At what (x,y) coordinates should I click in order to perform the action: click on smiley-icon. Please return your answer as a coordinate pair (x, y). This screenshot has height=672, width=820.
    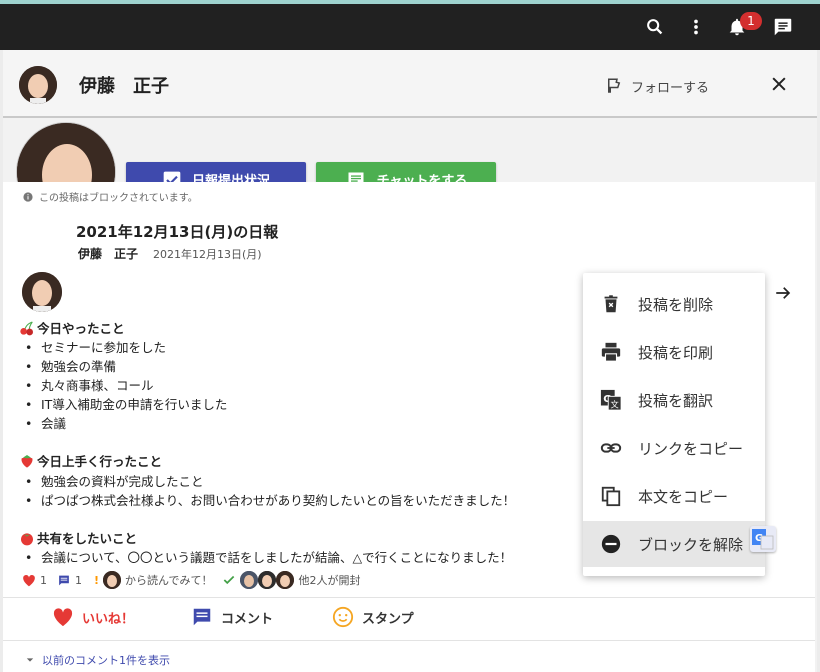
    Looking at the image, I should click on (343, 617).